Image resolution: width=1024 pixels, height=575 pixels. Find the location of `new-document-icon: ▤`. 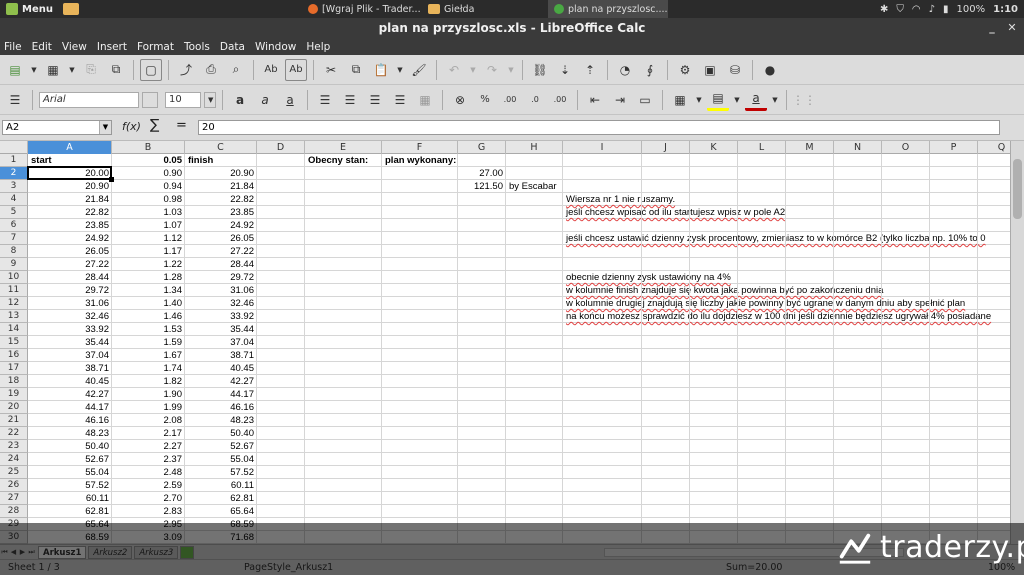

new-document-icon: ▤ is located at coordinates (15, 70).